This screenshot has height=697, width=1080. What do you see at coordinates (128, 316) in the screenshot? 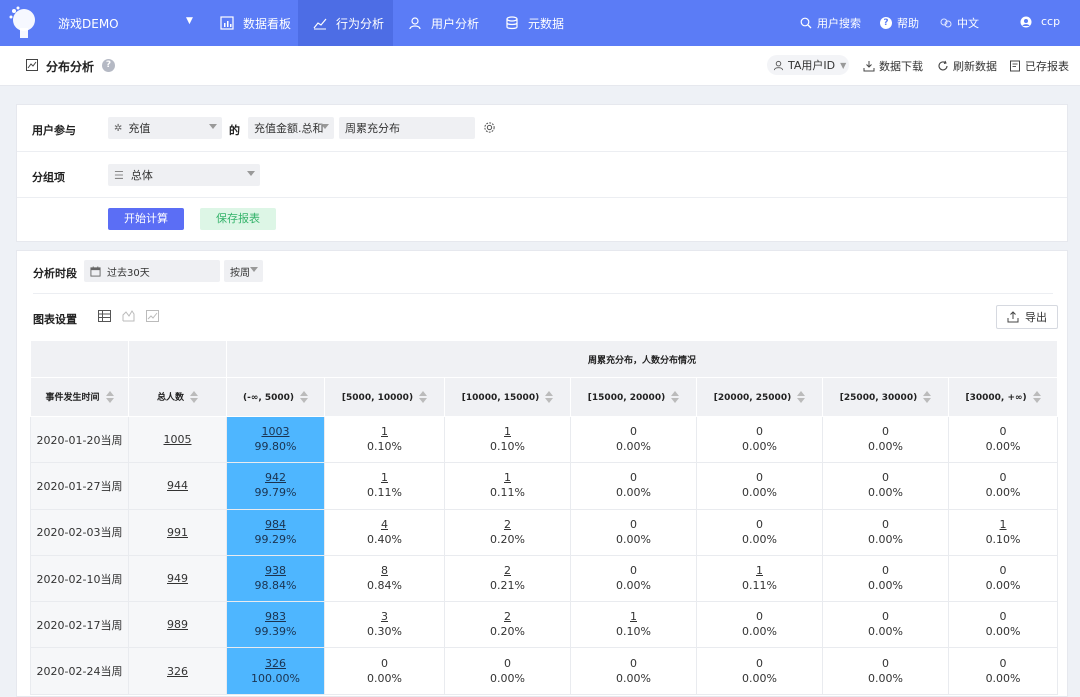
I see `line-chart-icon` at bounding box center [128, 316].